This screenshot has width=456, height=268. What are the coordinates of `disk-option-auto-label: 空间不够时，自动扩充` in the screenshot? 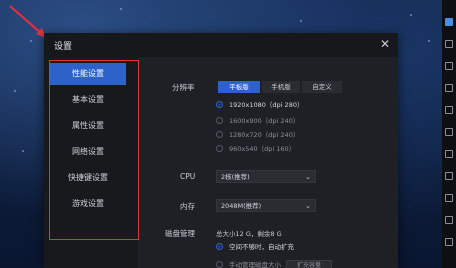 It's located at (261, 247).